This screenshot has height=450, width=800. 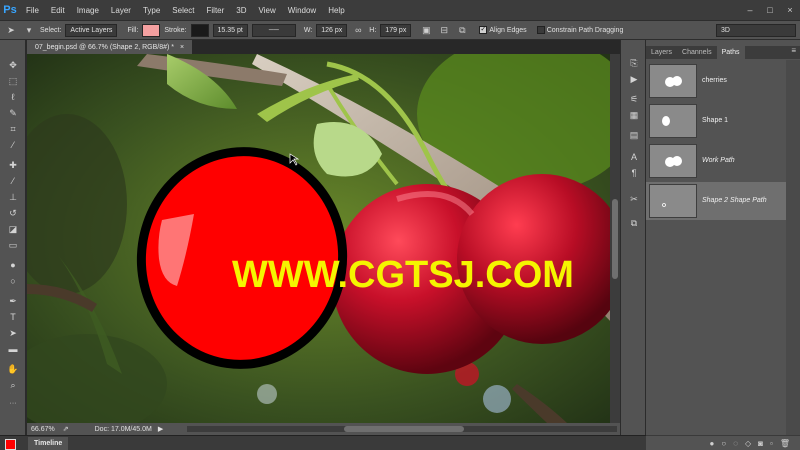 What do you see at coordinates (13, 349) in the screenshot?
I see `shape-icon: ▬` at bounding box center [13, 349].